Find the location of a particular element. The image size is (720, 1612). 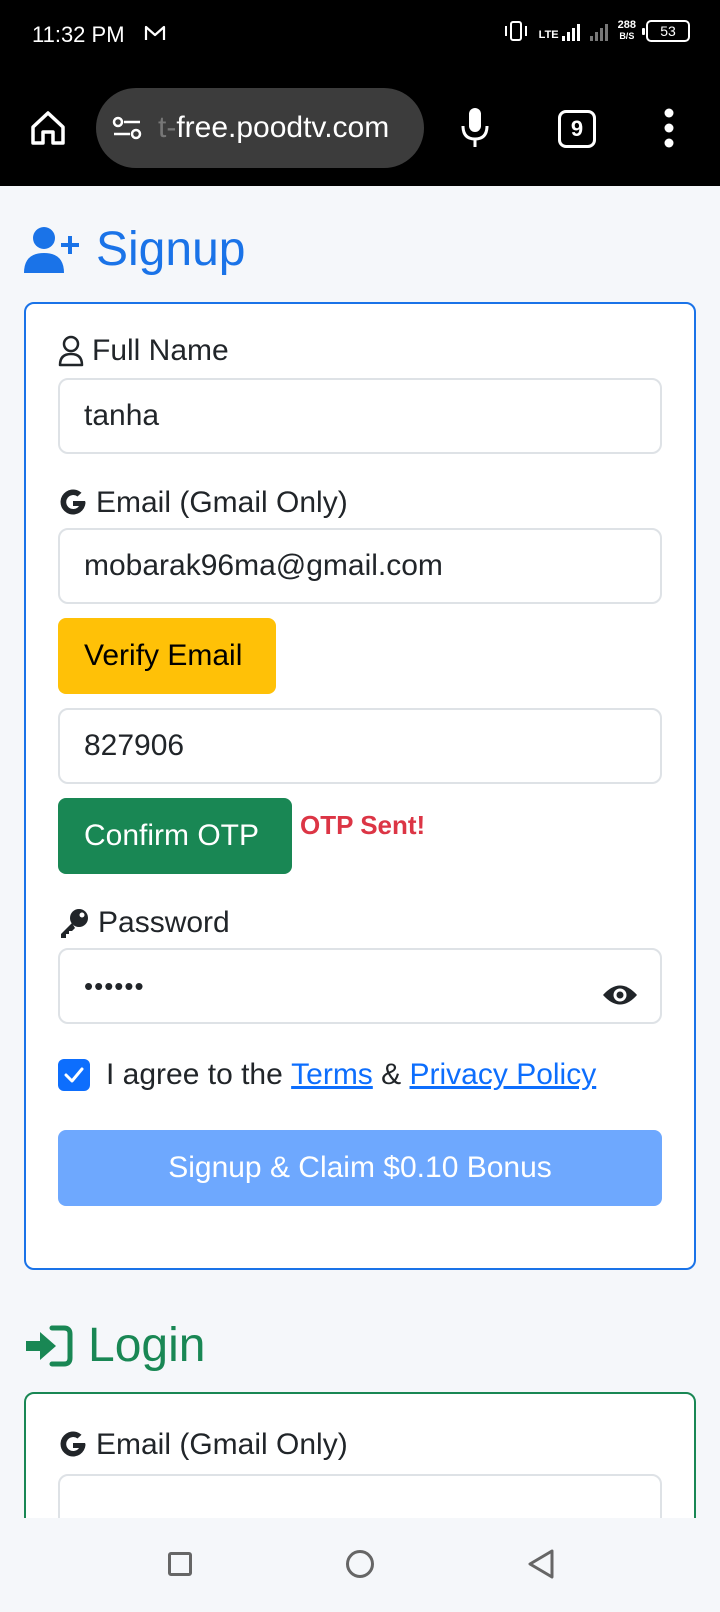

mic-icon is located at coordinates (475, 128).